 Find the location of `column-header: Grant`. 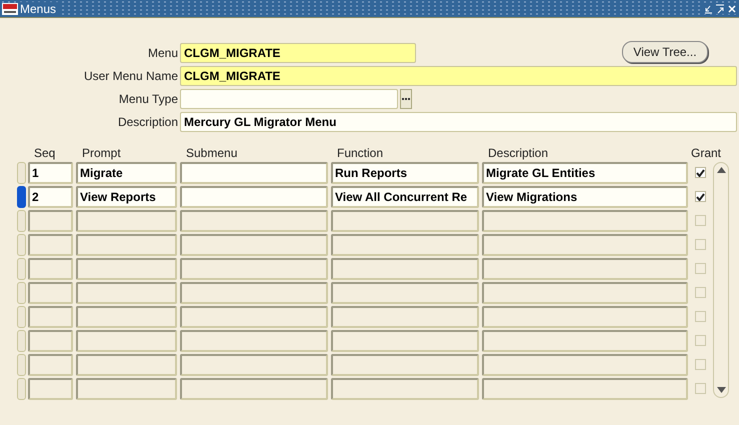

column-header: Grant is located at coordinates (706, 154).